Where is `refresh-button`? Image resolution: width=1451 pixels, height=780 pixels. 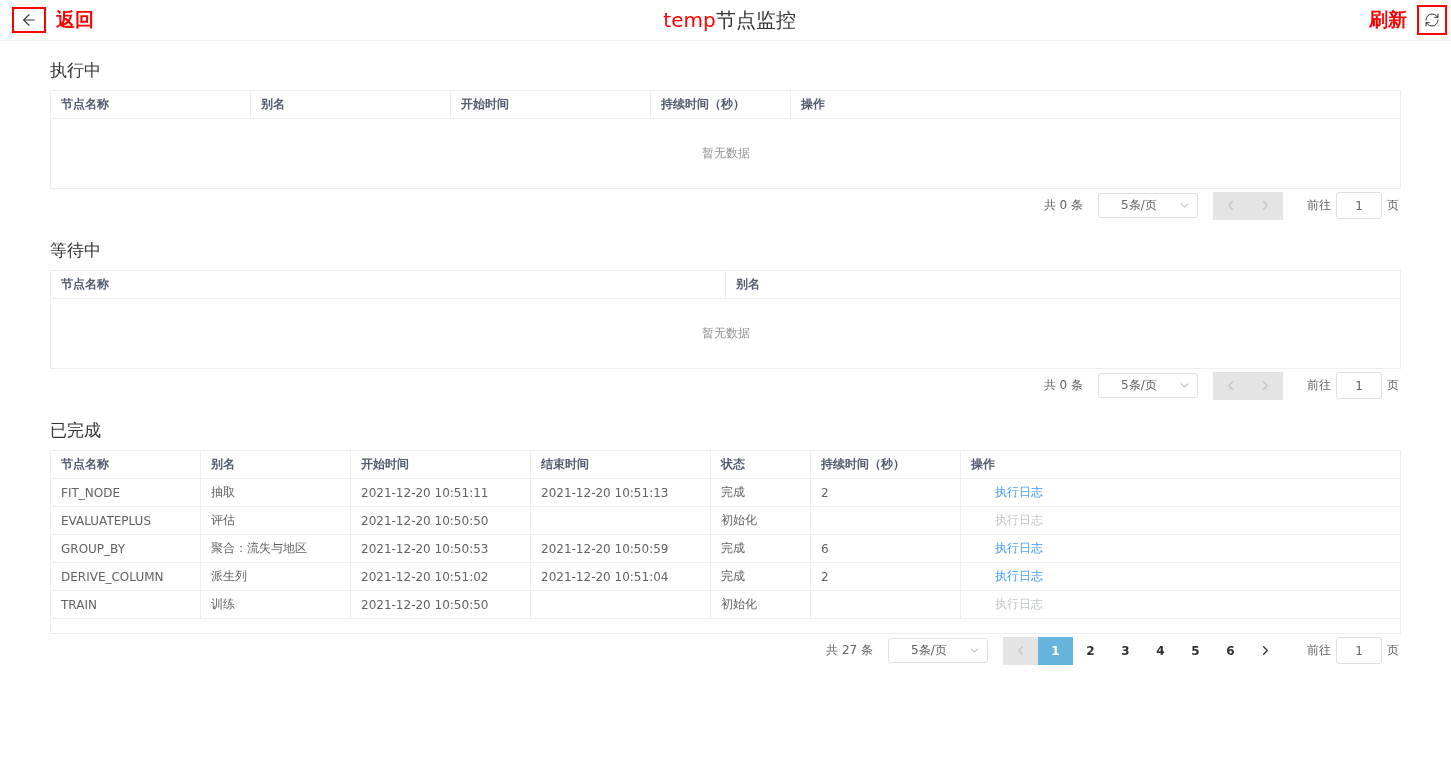
refresh-button is located at coordinates (1432, 20).